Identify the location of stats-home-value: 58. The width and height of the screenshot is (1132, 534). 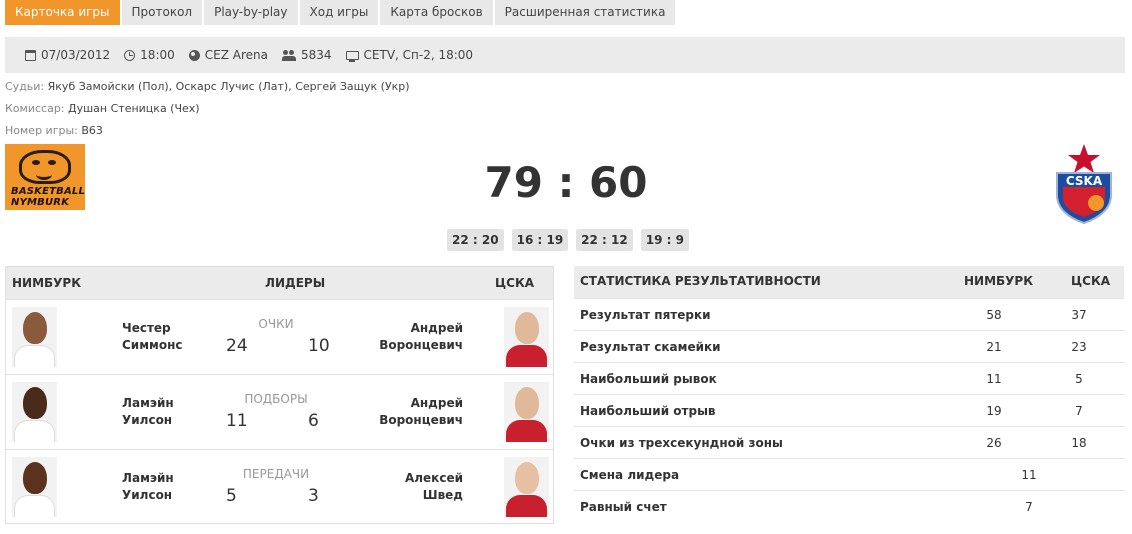
(994, 315).